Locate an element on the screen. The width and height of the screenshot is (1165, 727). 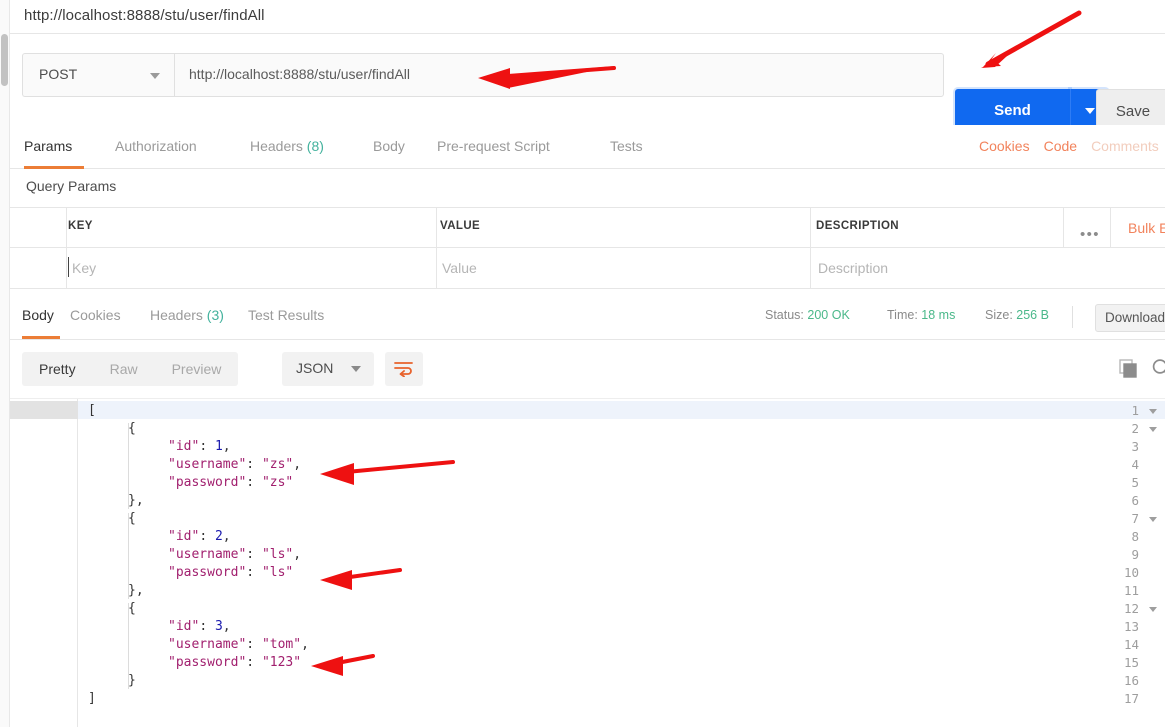
search-in-response-button is located at coordinates (1158, 370).